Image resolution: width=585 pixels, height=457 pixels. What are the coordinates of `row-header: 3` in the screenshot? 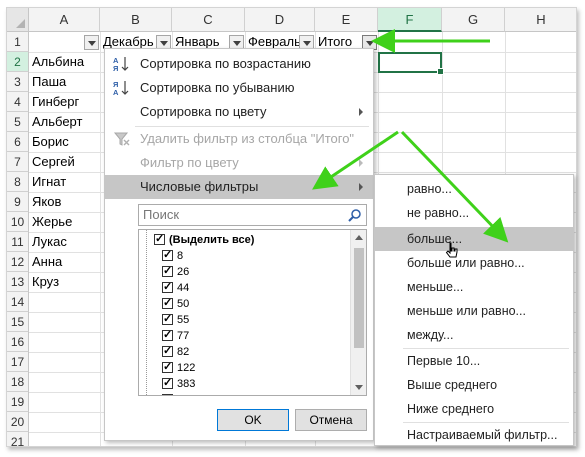 It's located at (18, 82).